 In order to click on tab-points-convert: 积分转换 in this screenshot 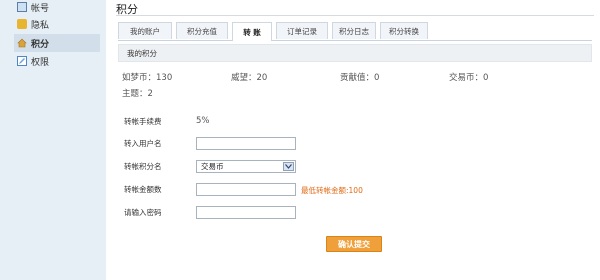, I will do `click(404, 30)`.